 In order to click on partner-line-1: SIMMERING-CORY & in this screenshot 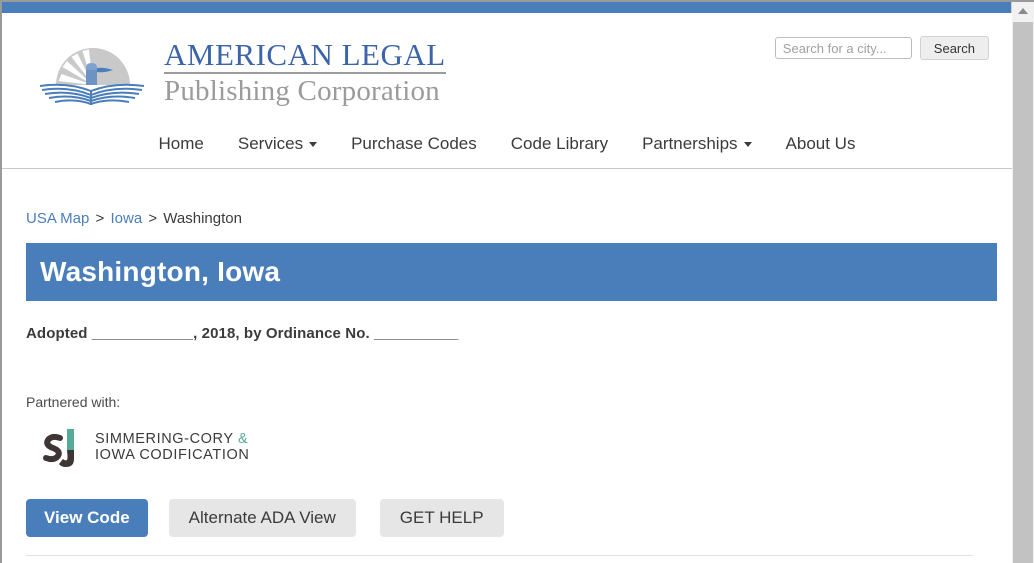, I will do `click(172, 439)`.